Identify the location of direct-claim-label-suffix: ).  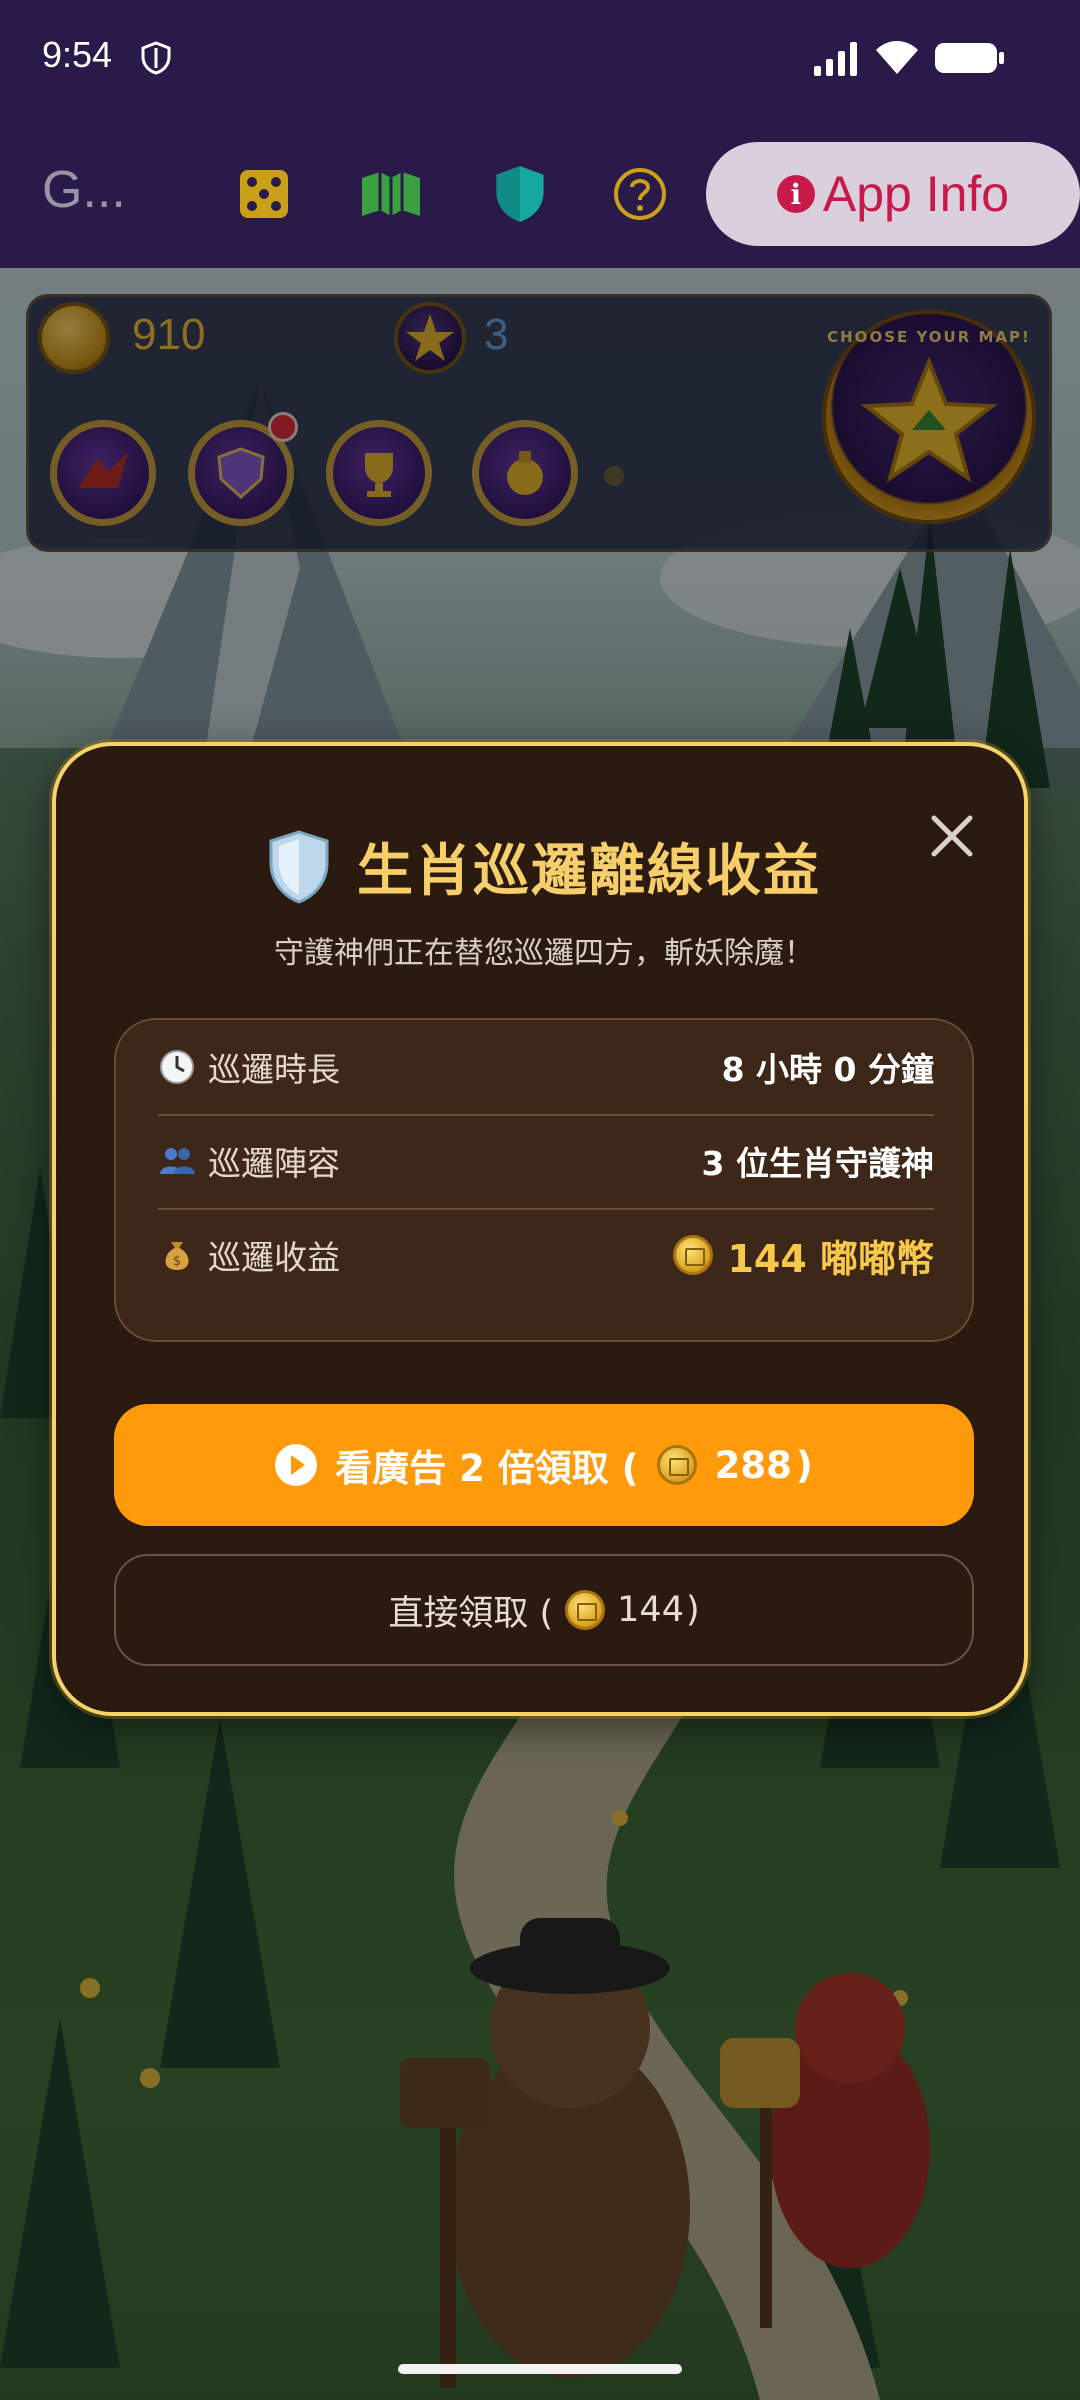
(692, 1610).